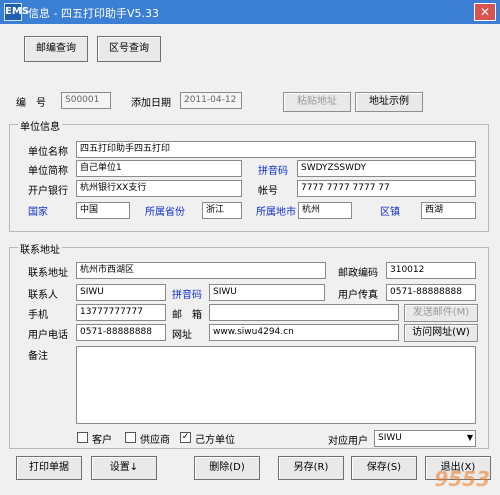 The image size is (500, 495). Describe the element at coordinates (358, 273) in the screenshot. I see `zip-label: 邮政编码` at that location.